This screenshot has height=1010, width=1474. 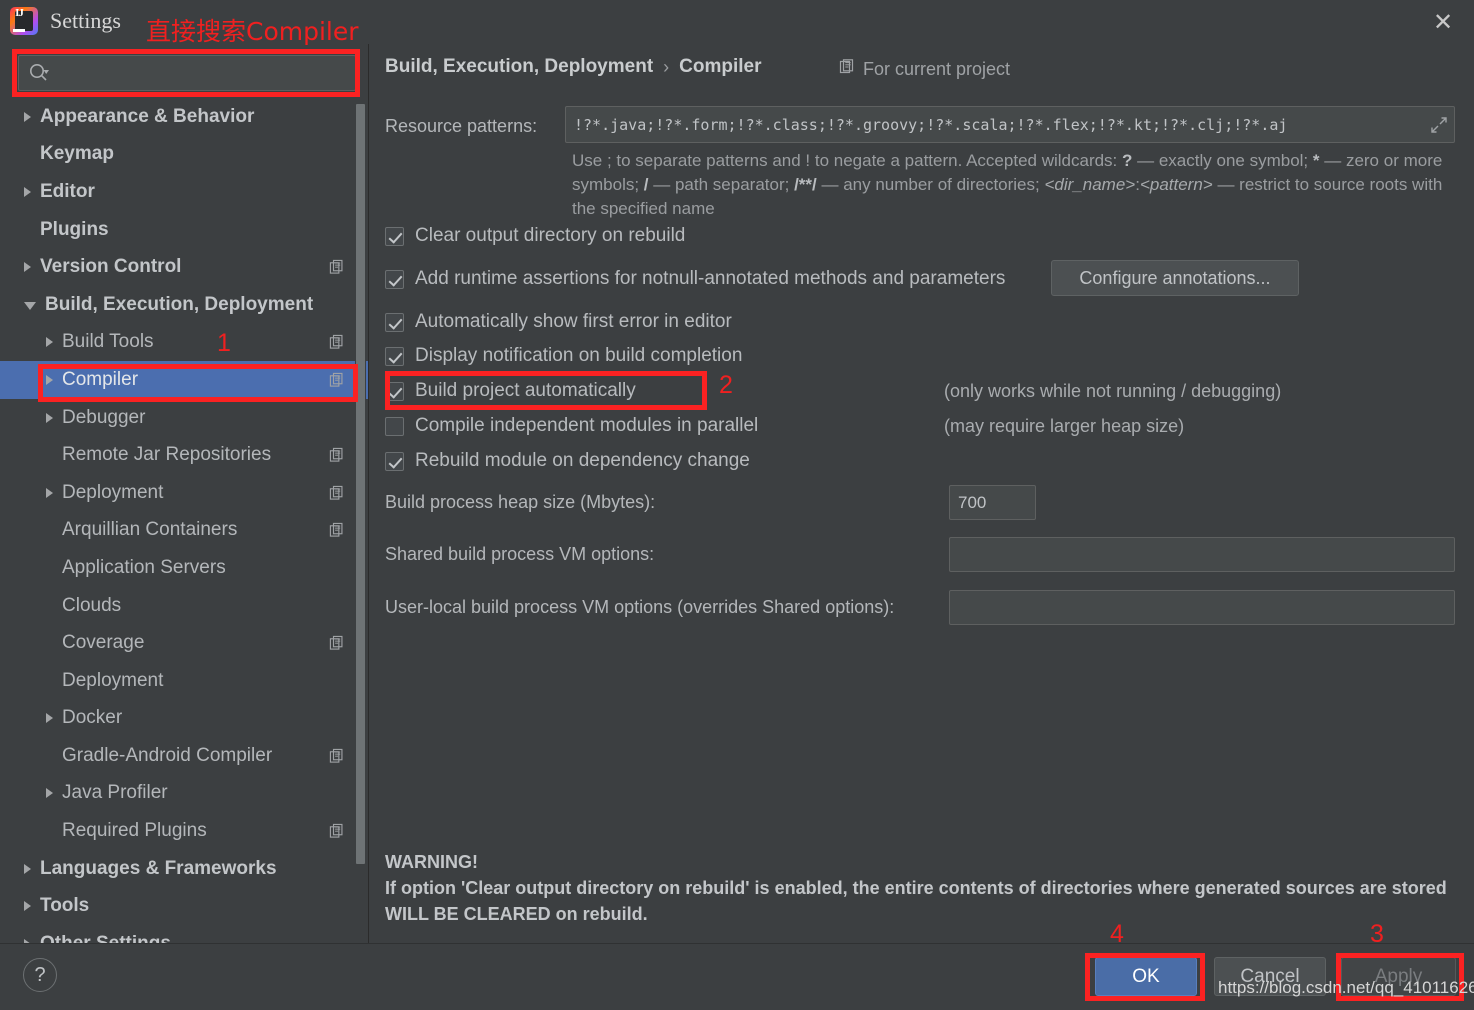 What do you see at coordinates (184, 531) in the screenshot?
I see `sidebar-item-arquillian-containers: Arquillian Containers` at bounding box center [184, 531].